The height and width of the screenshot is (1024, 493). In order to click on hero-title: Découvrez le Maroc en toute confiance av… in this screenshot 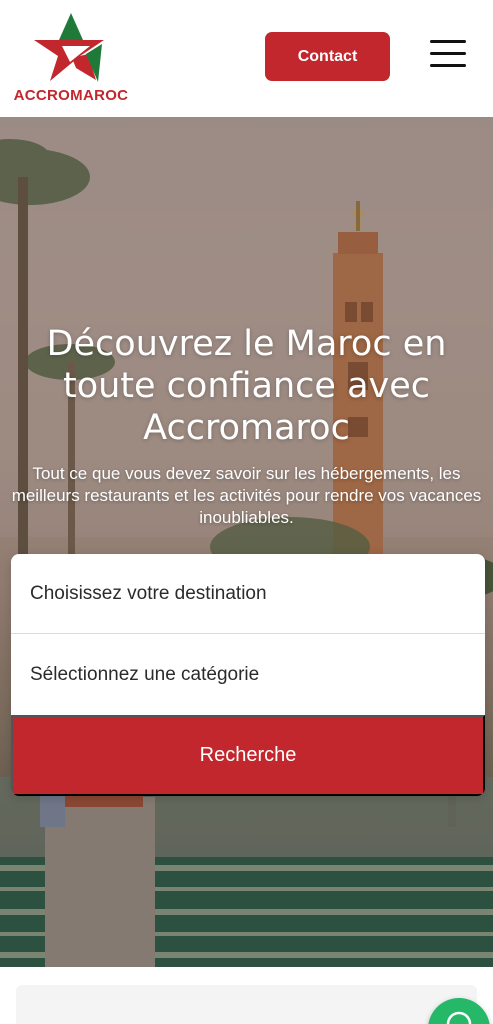, I will do `click(246, 386)`.